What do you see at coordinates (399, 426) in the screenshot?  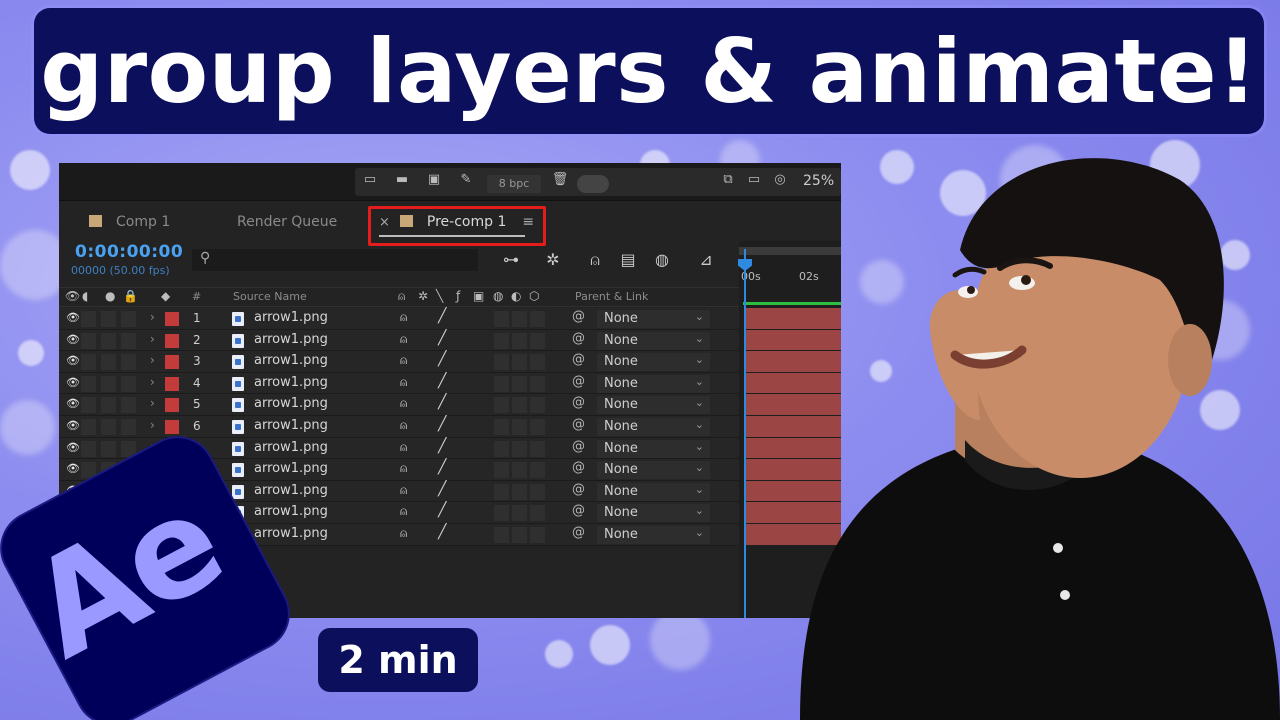 I see `layer-row: 👁 › 6 arrow1.png ⍝ ╱ @ None ⌄` at bounding box center [399, 426].